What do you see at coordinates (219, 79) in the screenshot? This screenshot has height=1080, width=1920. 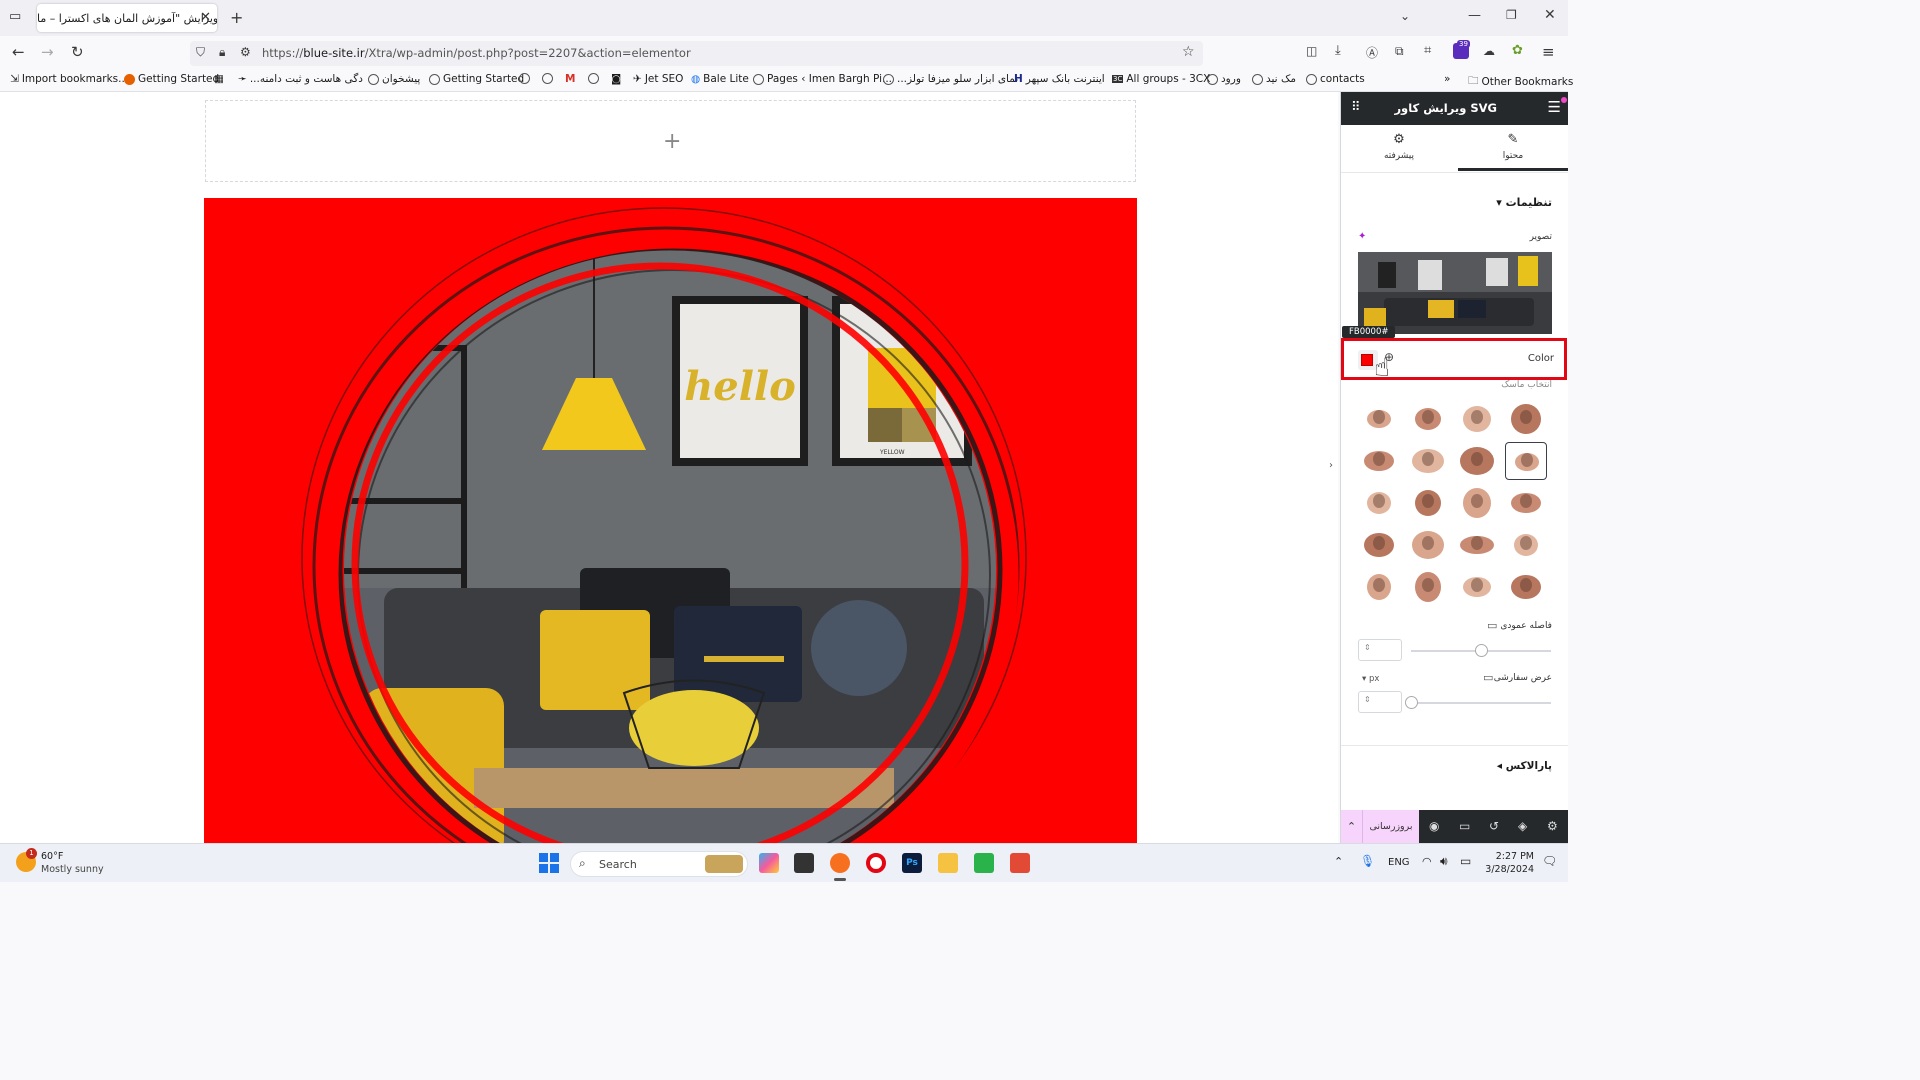 I see `bookmark-blank: ▦` at bounding box center [219, 79].